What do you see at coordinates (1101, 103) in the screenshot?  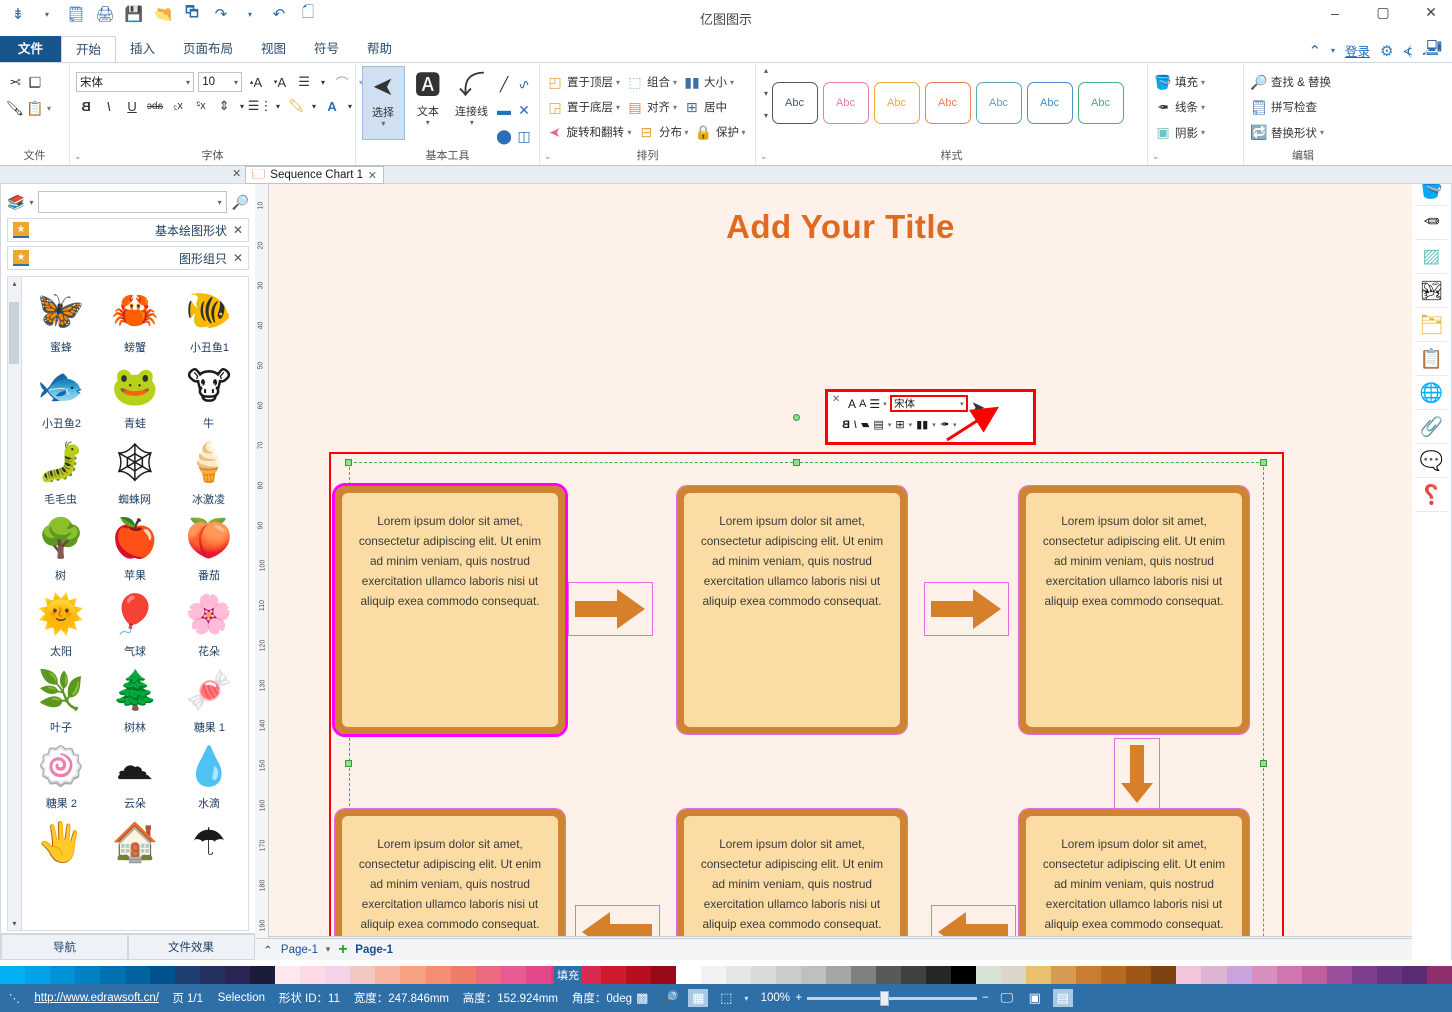 I see `style-swatch-7: Abc` at bounding box center [1101, 103].